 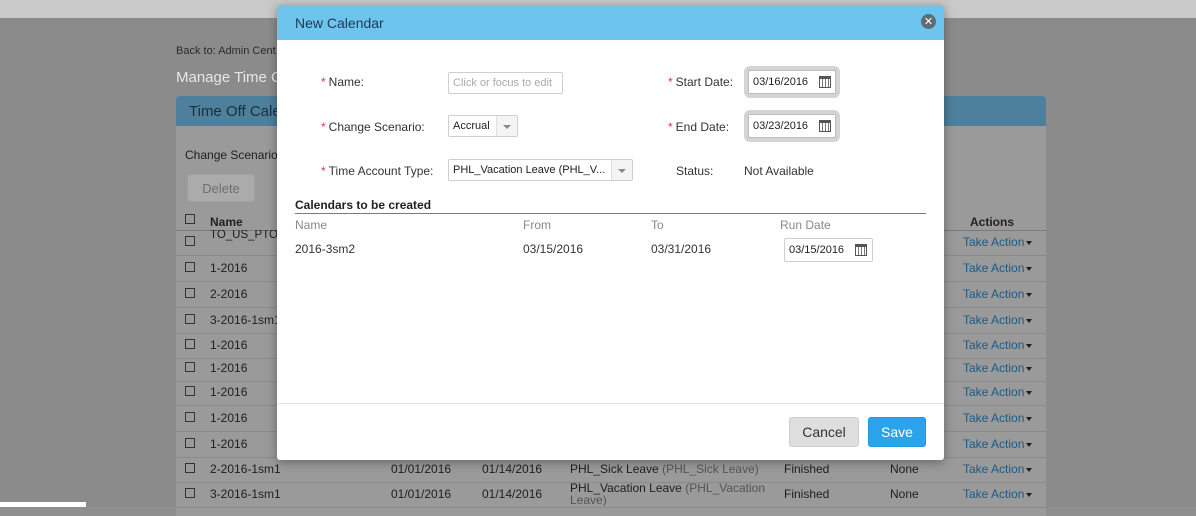 I want to click on start-date-label: * Start Date:, so click(x=700, y=82).